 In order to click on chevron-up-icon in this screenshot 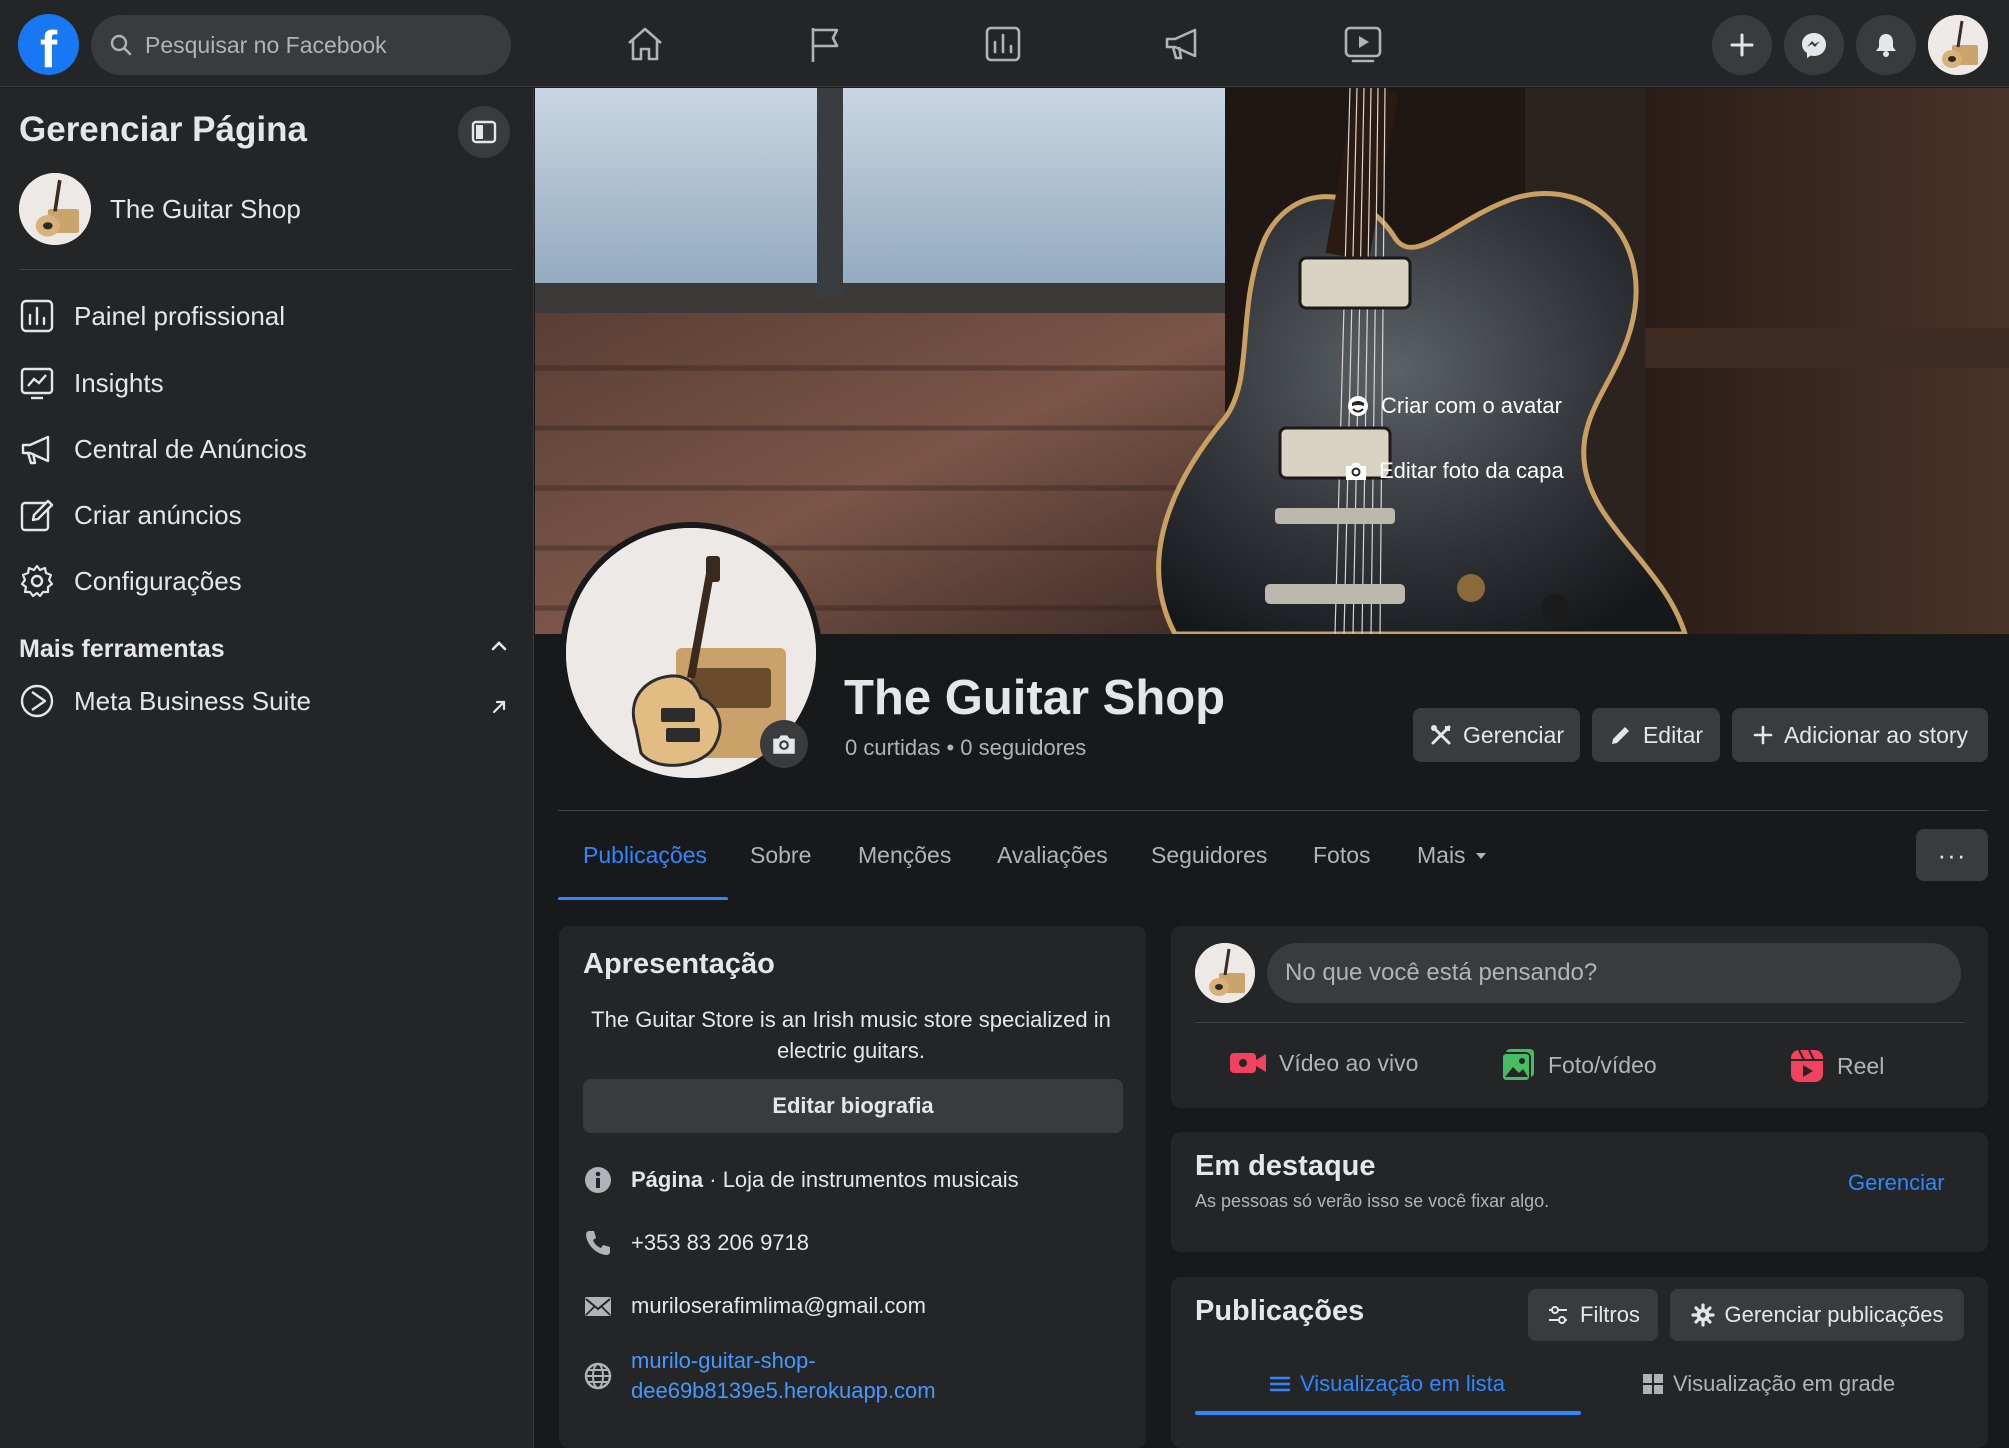, I will do `click(499, 646)`.